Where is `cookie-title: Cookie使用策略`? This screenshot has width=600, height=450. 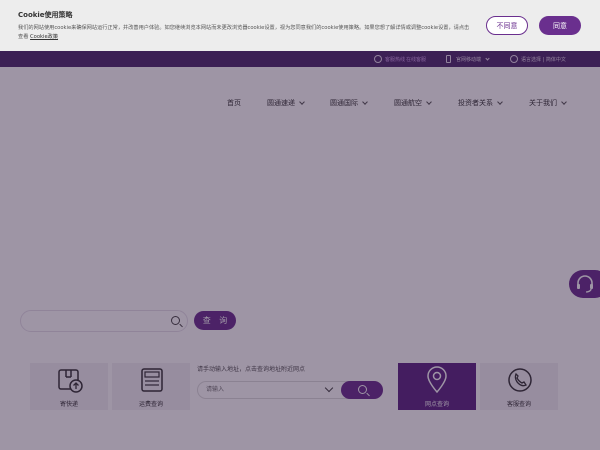 cookie-title: Cookie使用策略 is located at coordinates (45, 15).